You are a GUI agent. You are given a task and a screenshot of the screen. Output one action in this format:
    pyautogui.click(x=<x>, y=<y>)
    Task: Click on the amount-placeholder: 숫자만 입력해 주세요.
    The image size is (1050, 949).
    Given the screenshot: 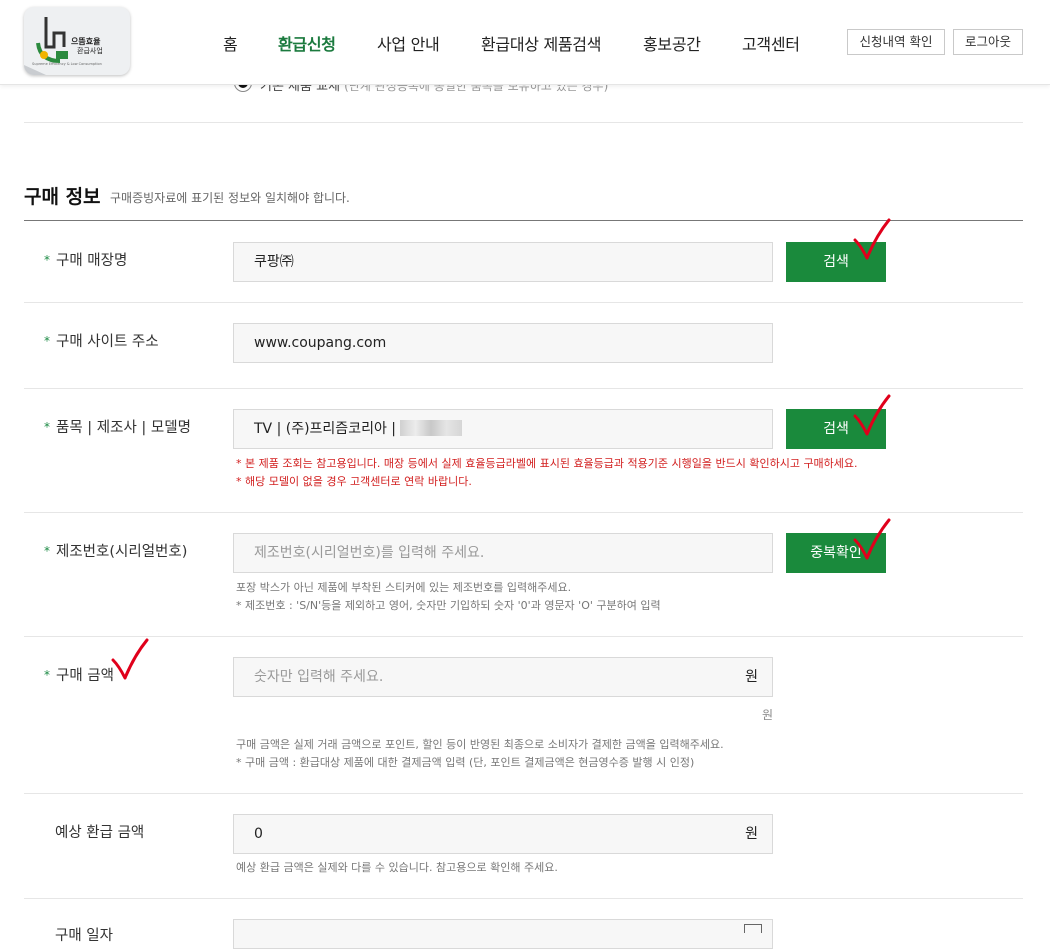 What is the action you would take?
    pyautogui.click(x=319, y=677)
    